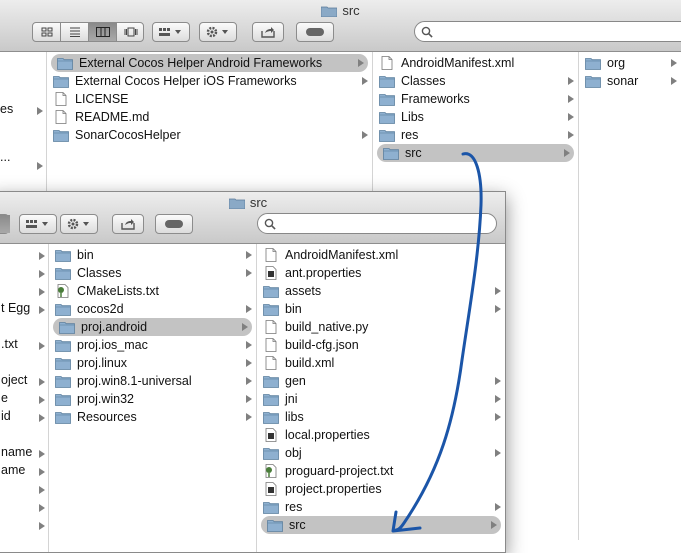 Image resolution: width=681 pixels, height=553 pixels. I want to click on tag-icon, so click(315, 32).